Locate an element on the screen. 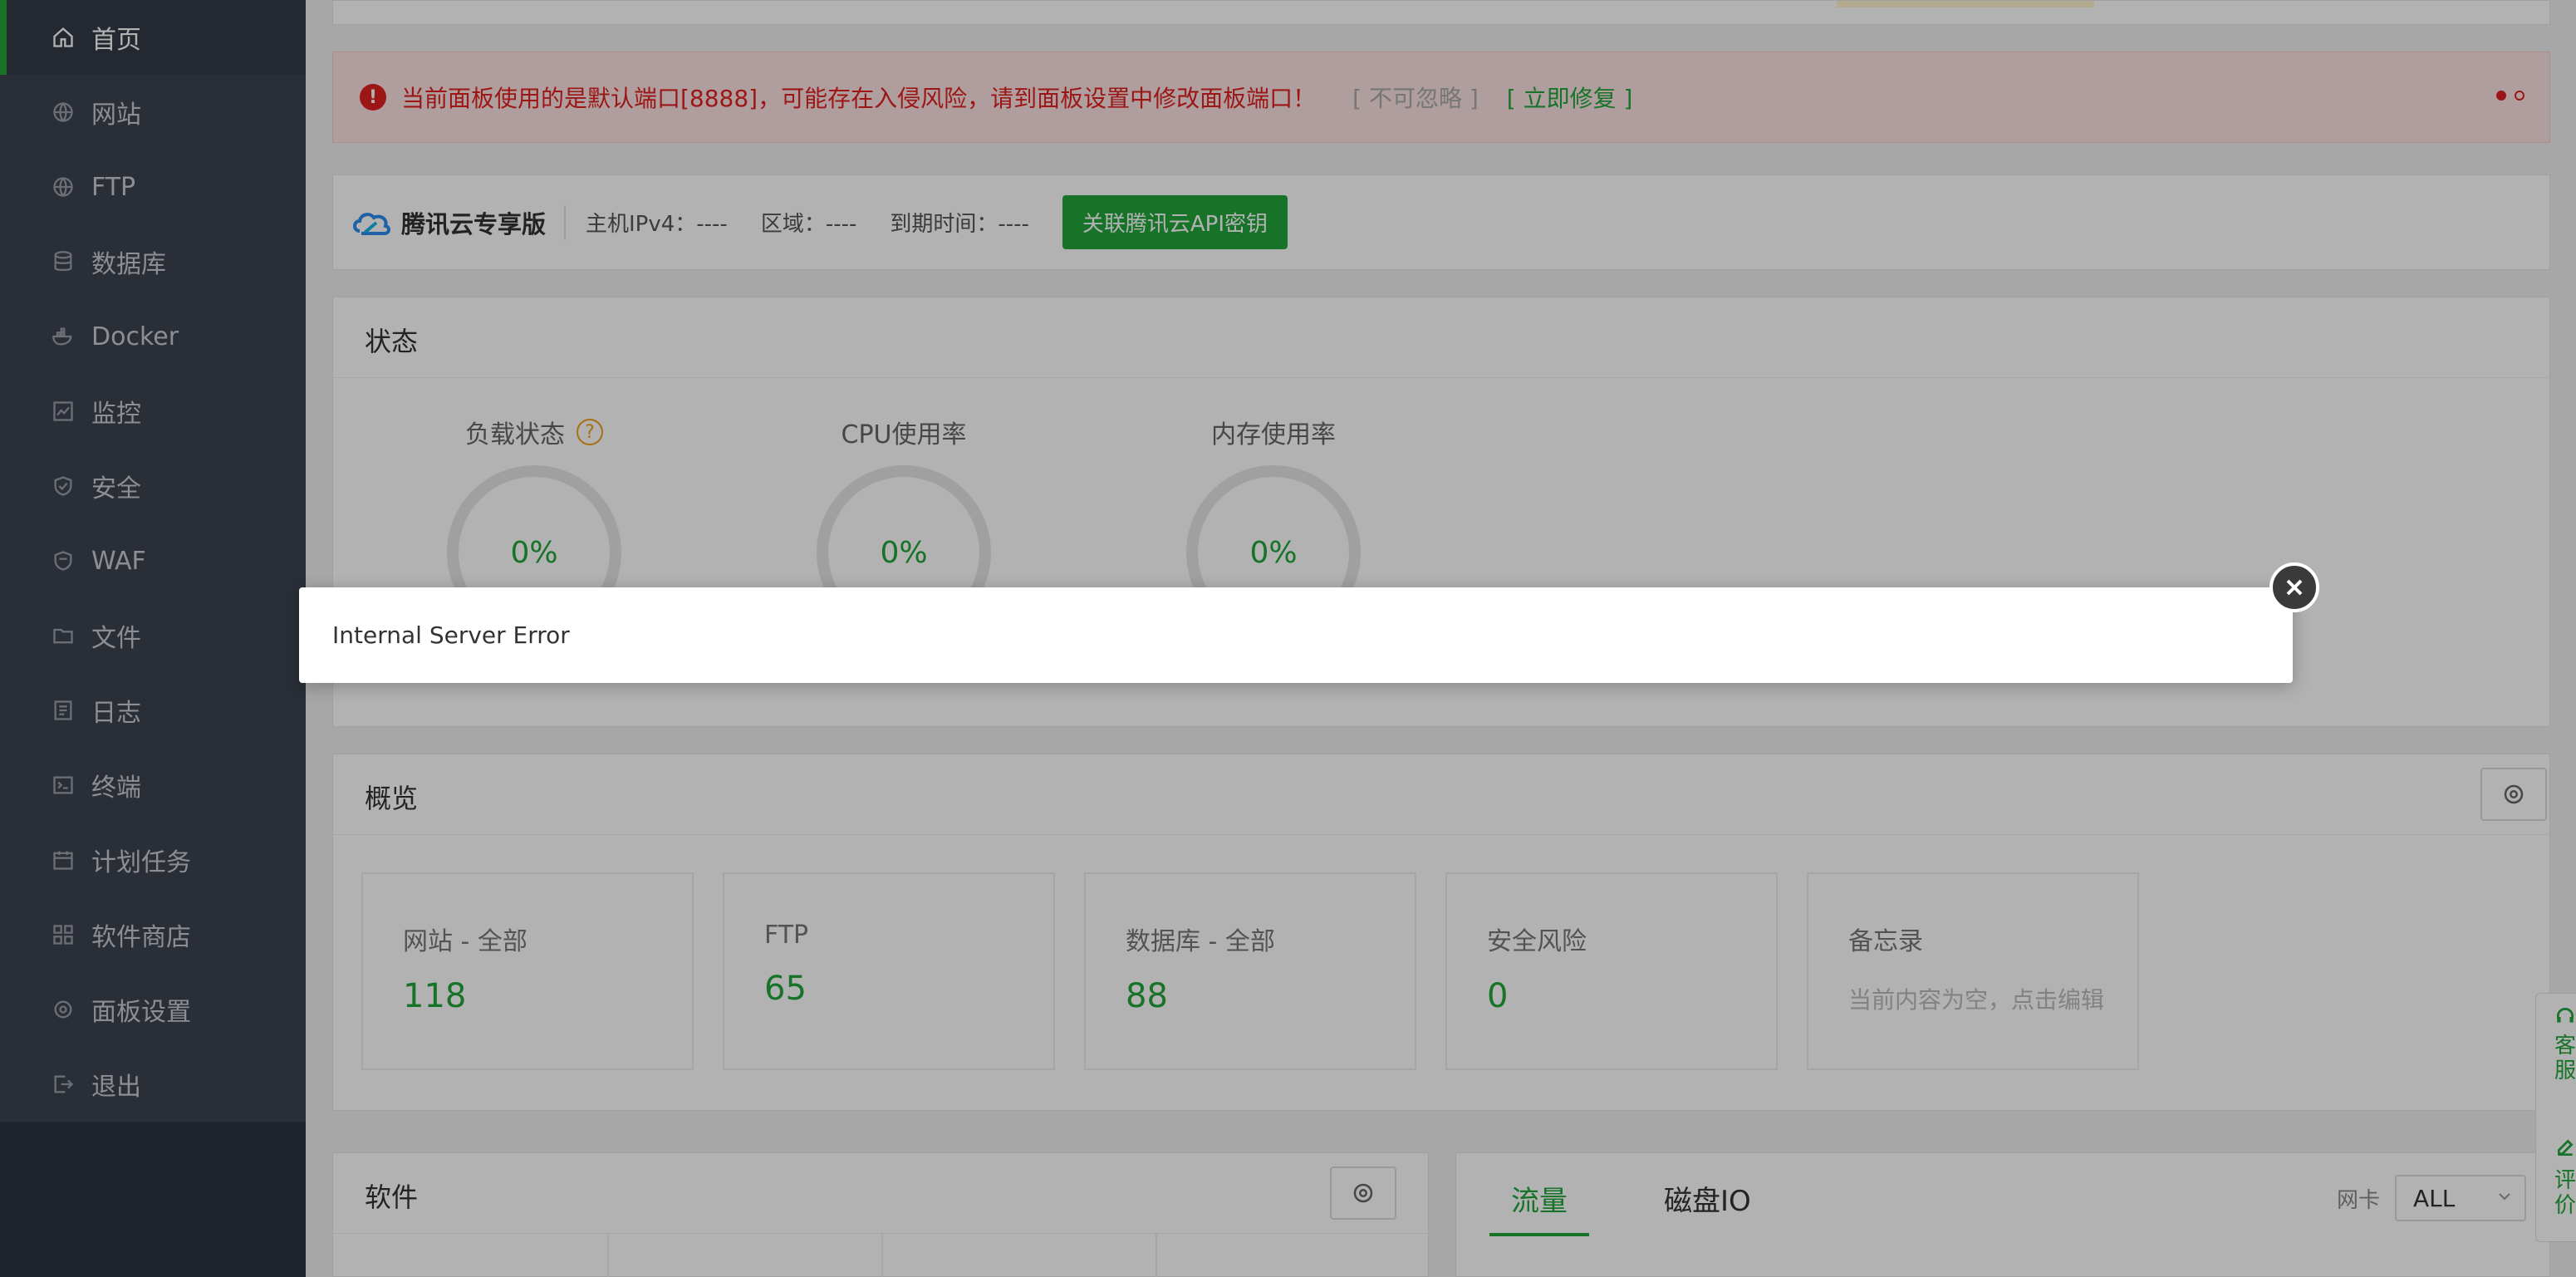  error-message: Internal Server Error is located at coordinates (451, 635).